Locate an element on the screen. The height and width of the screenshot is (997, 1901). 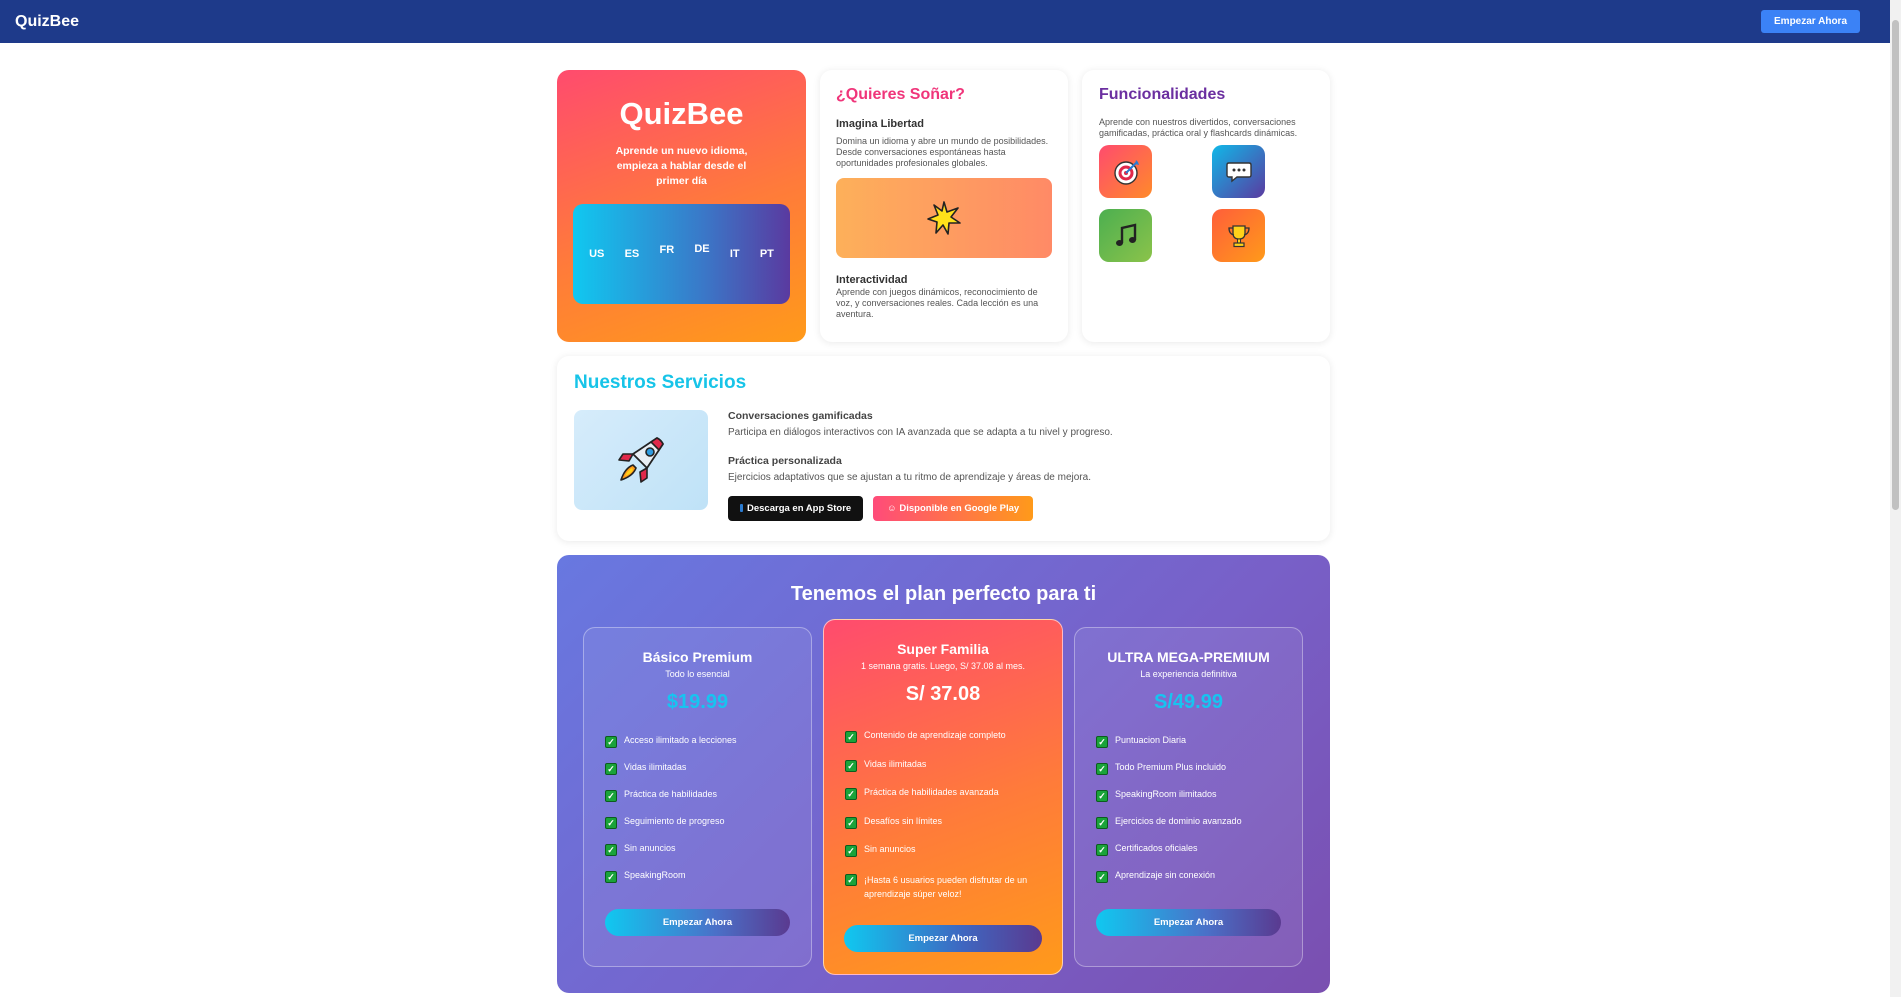
language-selector: US ES FR DE IT PT is located at coordinates (681, 254).